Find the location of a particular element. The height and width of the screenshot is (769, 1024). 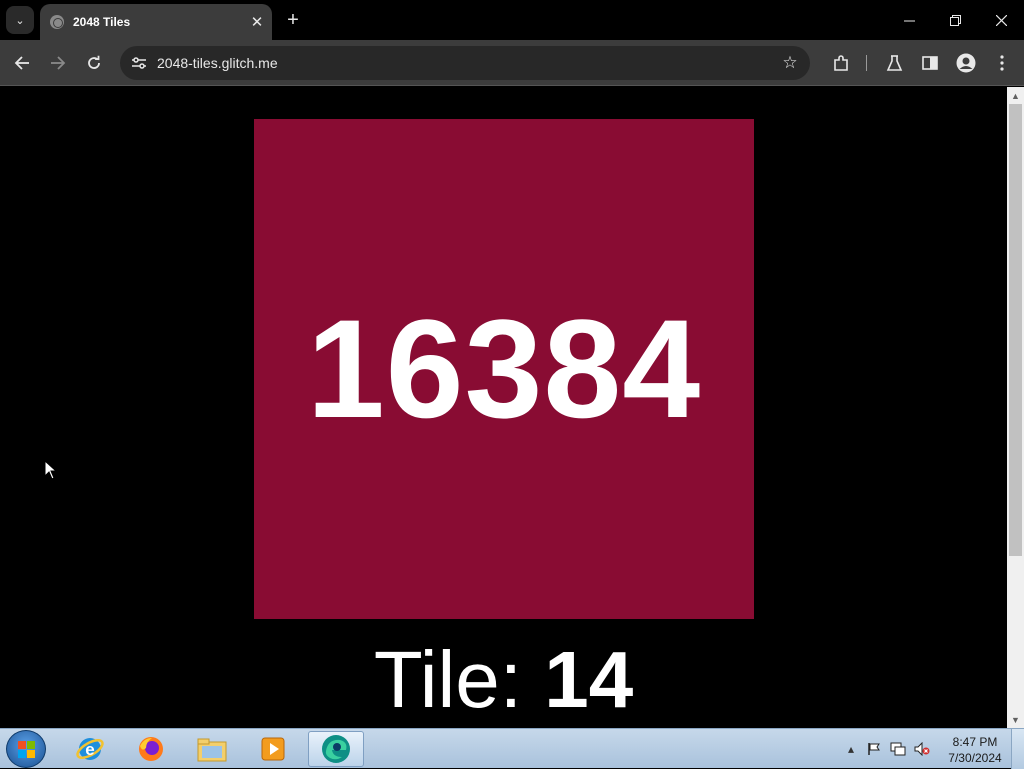

tab-title: 2048 Tiles is located at coordinates (102, 22).